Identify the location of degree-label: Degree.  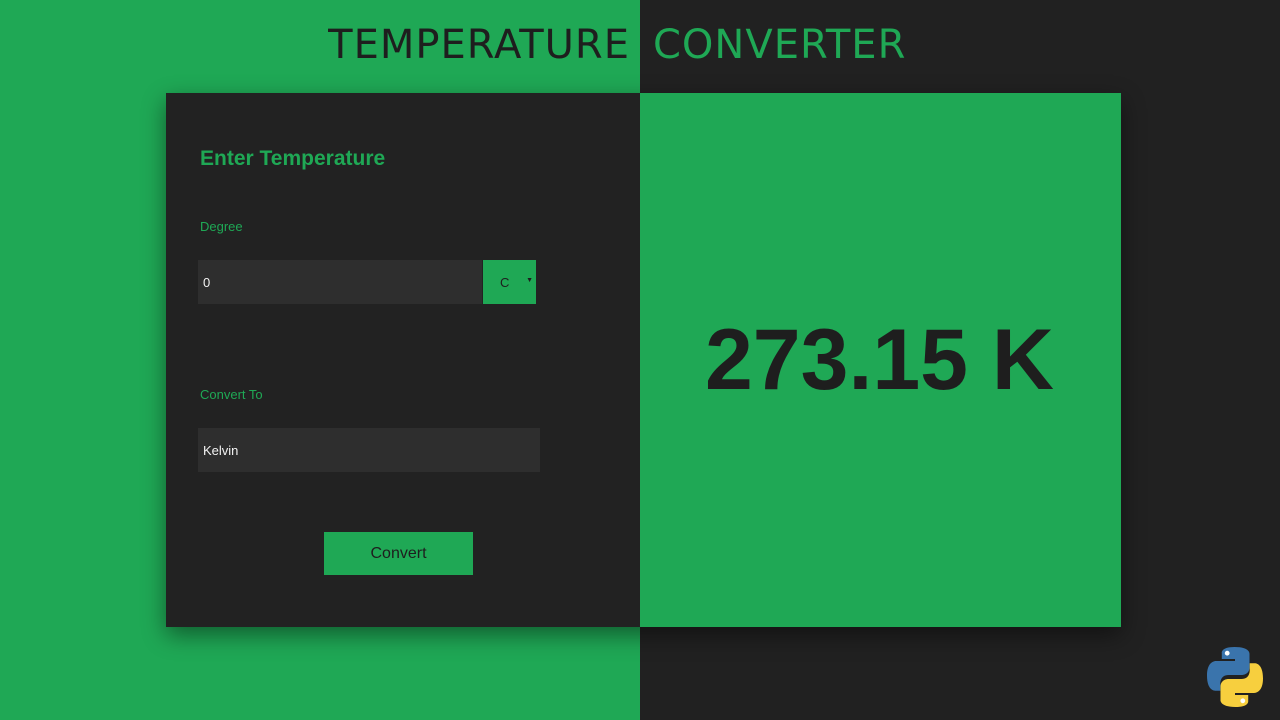
(221, 226).